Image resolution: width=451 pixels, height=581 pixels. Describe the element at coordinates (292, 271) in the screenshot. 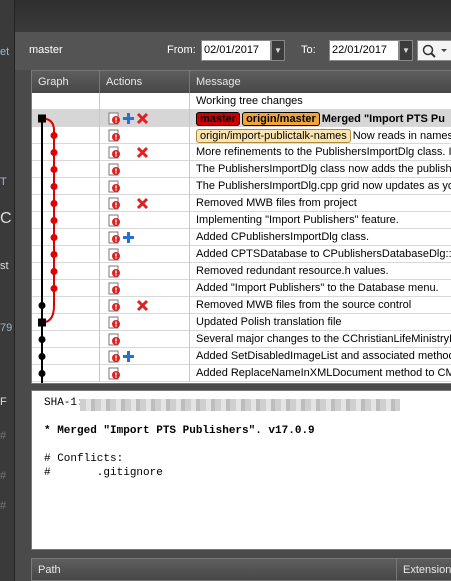

I see `commit-message-cell: Removed redundant resource.h values.` at that location.